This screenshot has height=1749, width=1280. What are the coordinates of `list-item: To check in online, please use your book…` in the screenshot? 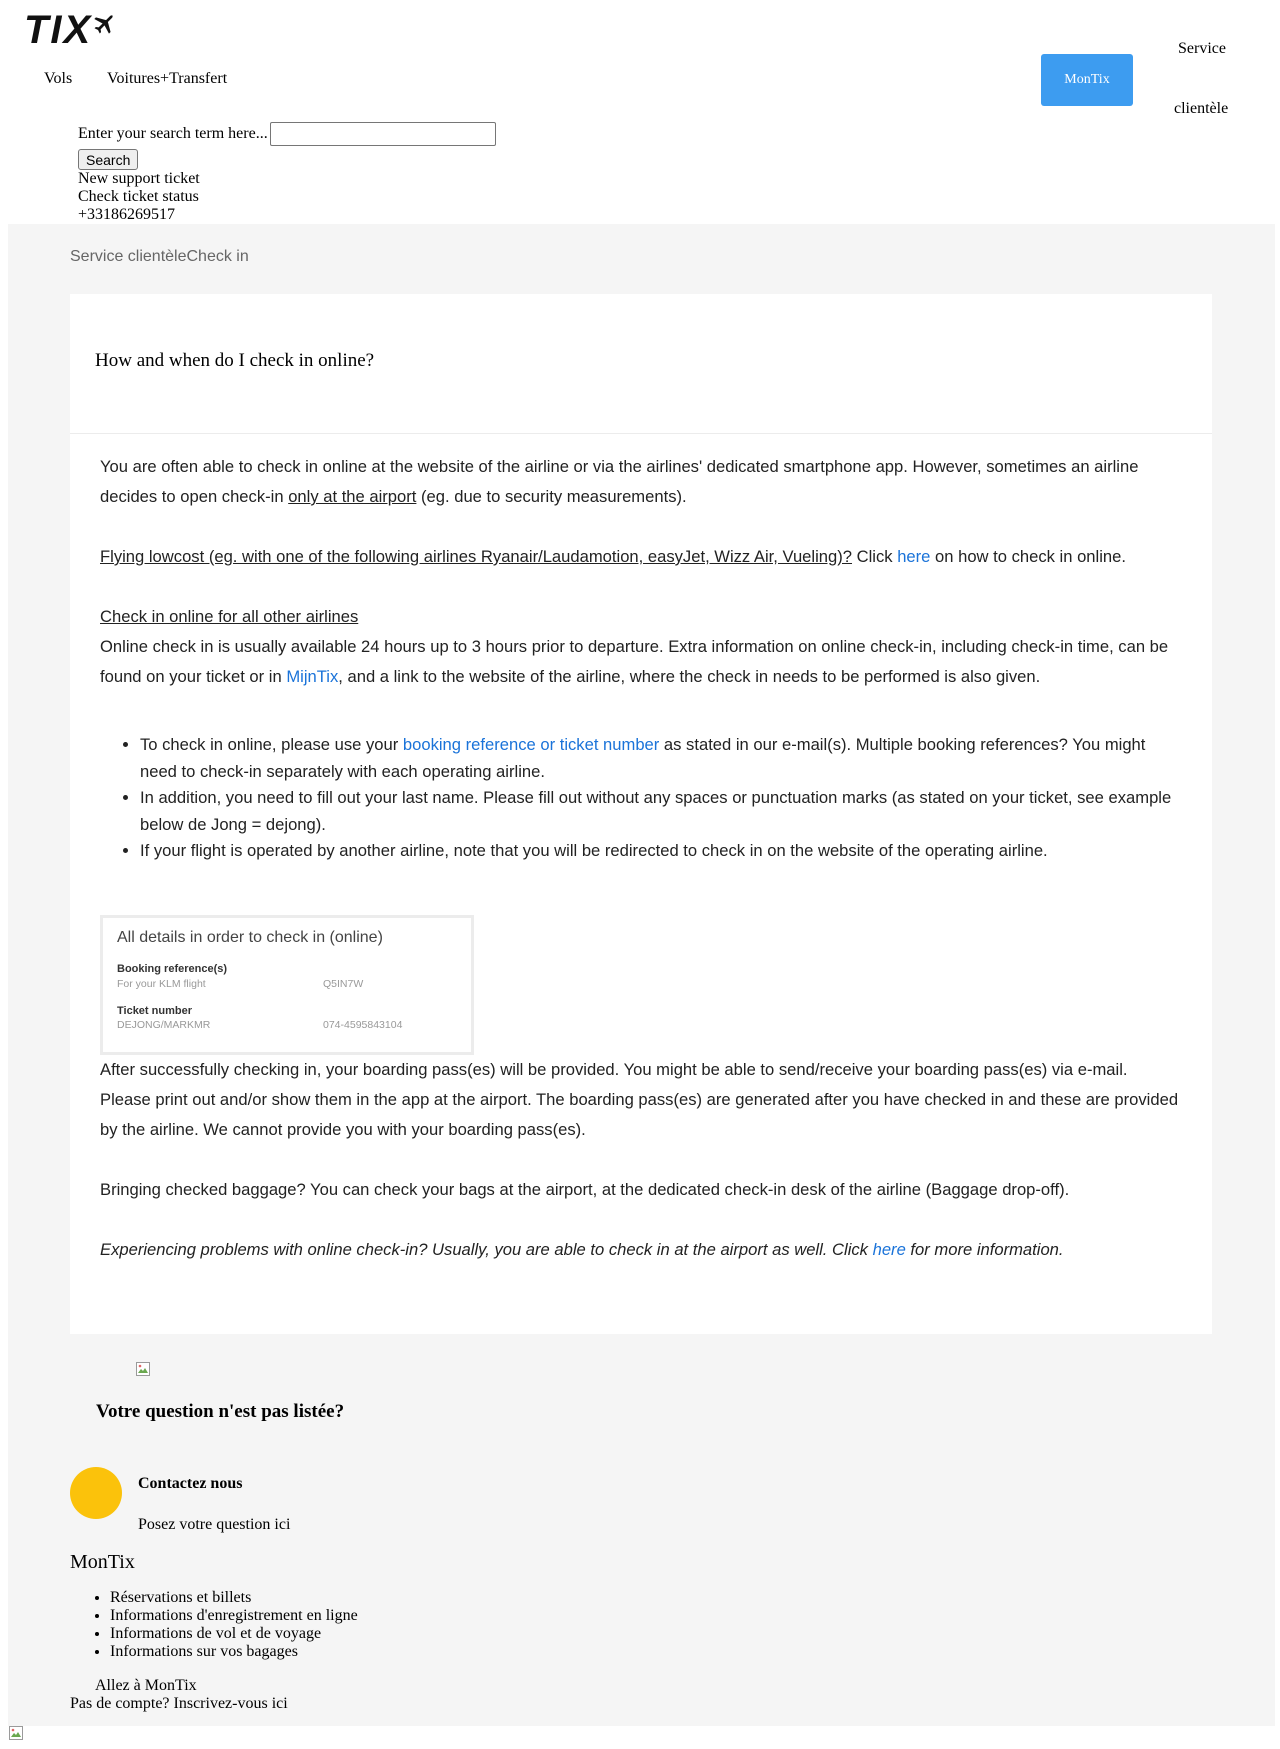 It's located at (661, 758).